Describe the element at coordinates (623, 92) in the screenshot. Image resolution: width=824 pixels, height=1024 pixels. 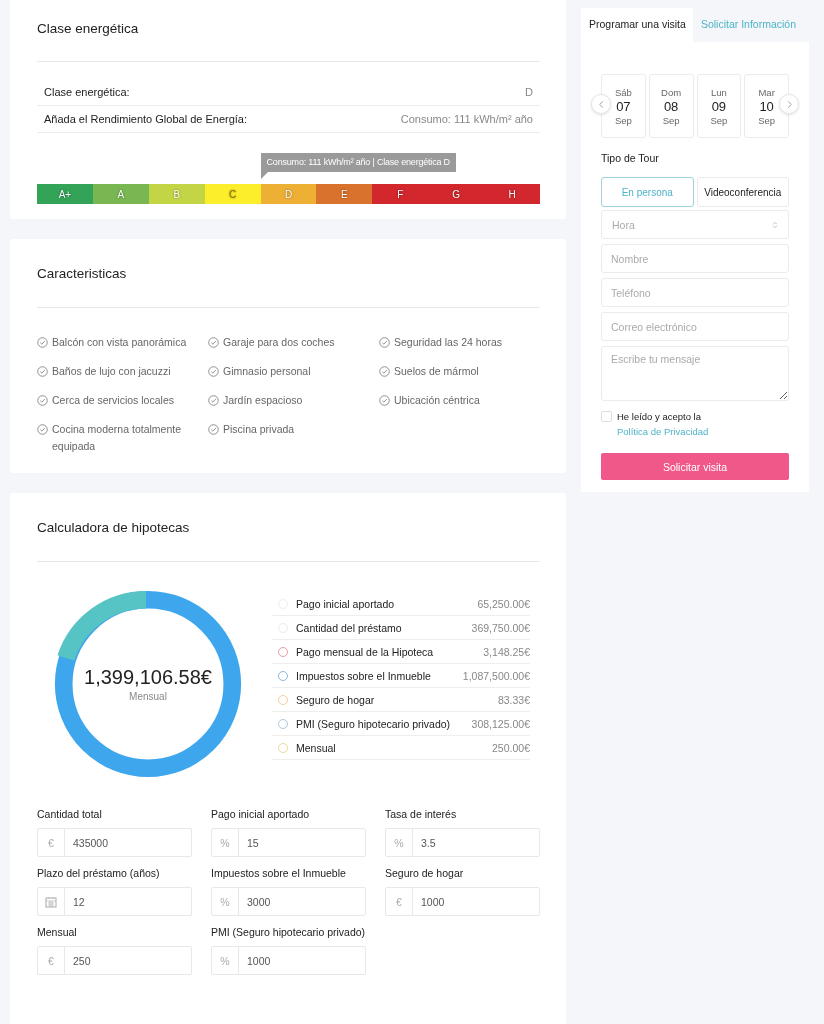
I see `weekday: Sáb` at that location.